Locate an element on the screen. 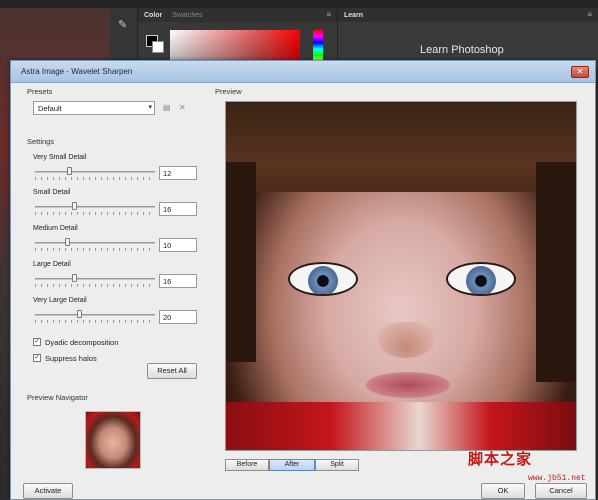 The image size is (598, 500). slider-label: Large Detail is located at coordinates (52, 264).